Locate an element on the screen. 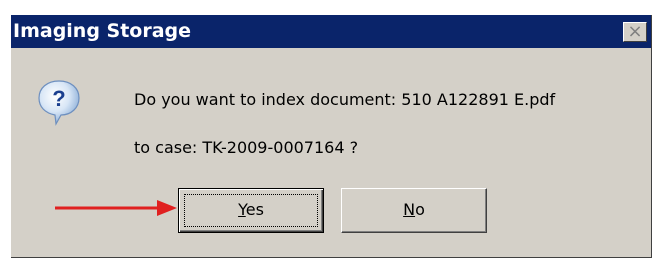 The image size is (653, 259). title-bar: Imaging Storage × is located at coordinates (331, 31).